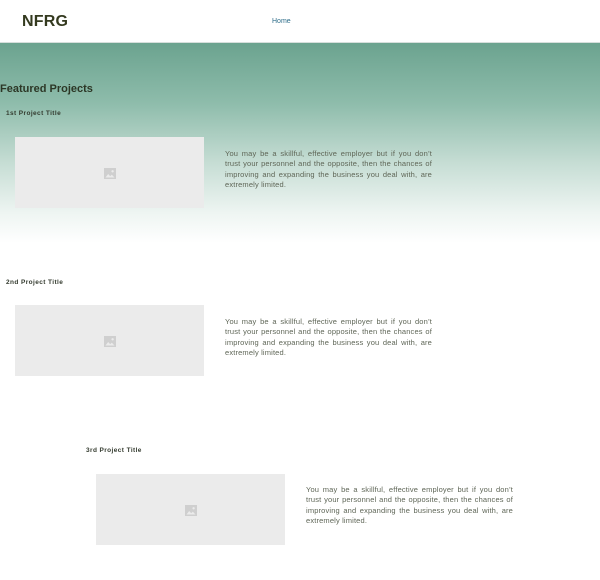  I want to click on project-title: 1st Project Title, so click(34, 113).